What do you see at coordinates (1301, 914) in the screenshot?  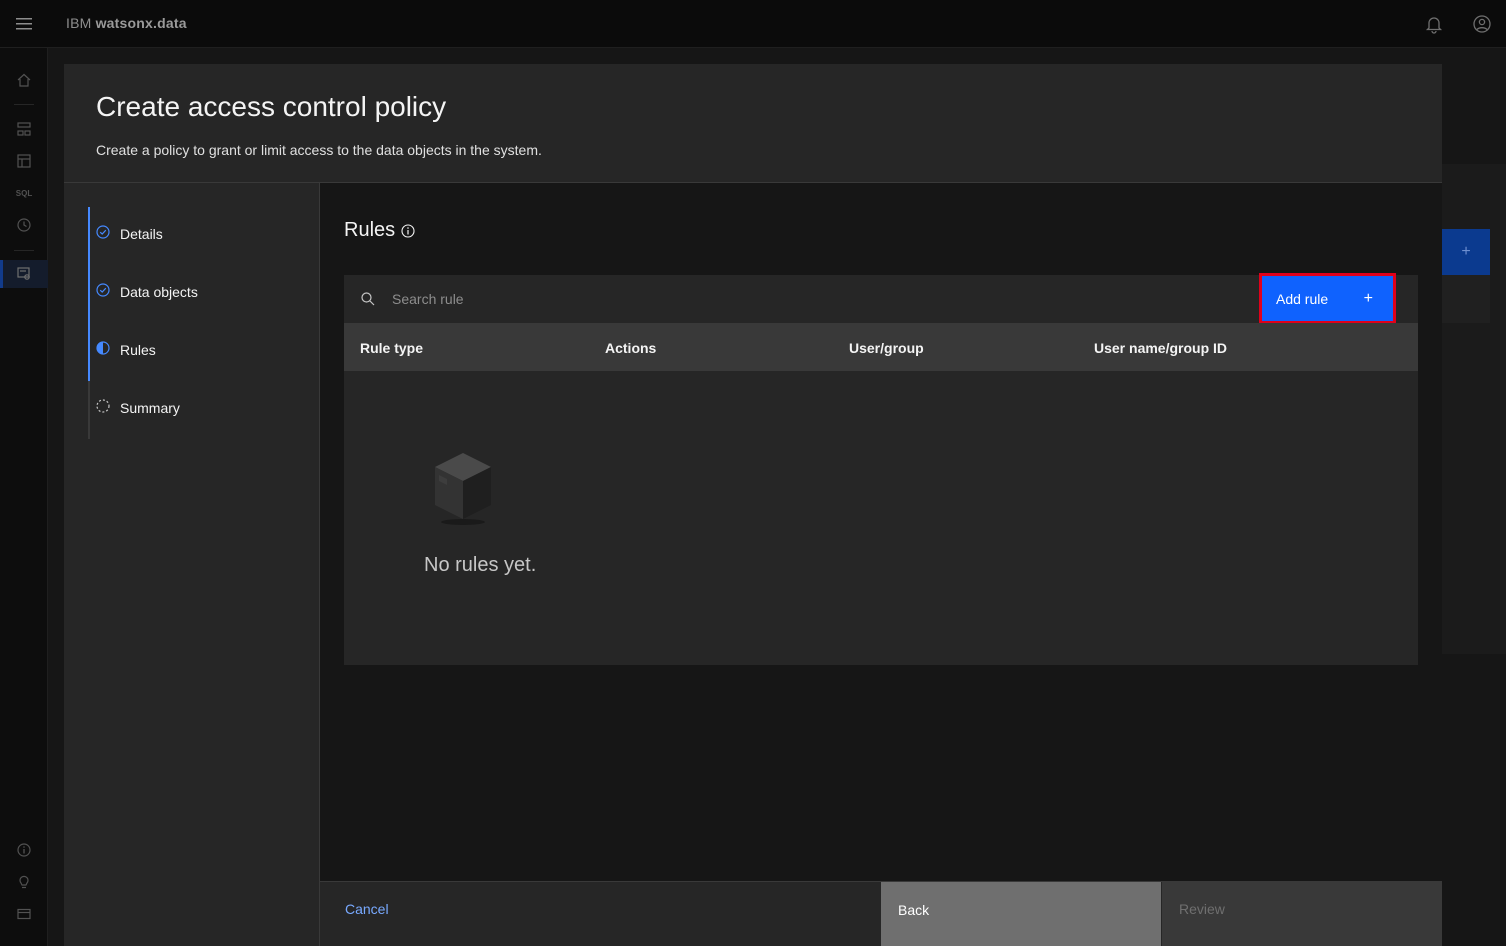 I see `review-button: Review` at bounding box center [1301, 914].